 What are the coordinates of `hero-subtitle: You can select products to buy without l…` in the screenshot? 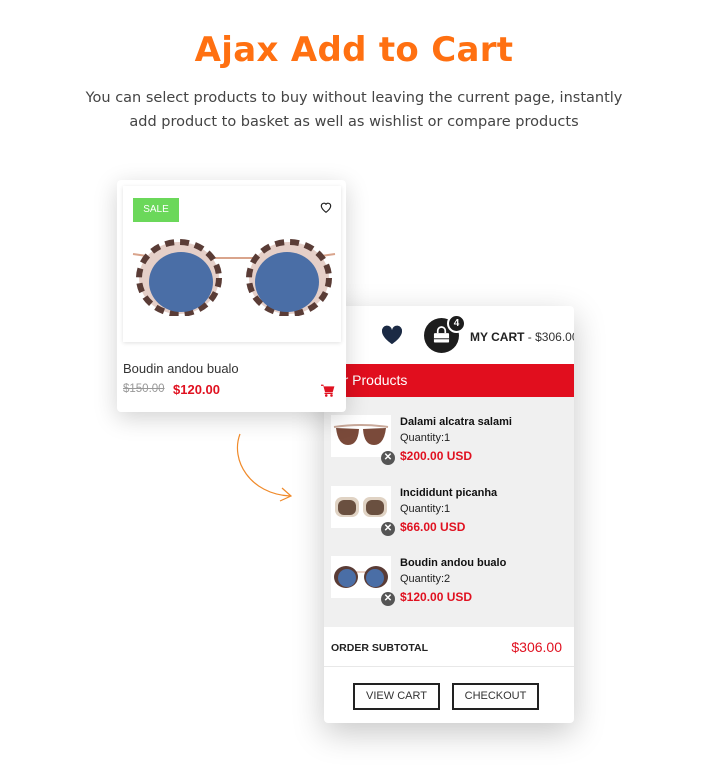 It's located at (354, 110).